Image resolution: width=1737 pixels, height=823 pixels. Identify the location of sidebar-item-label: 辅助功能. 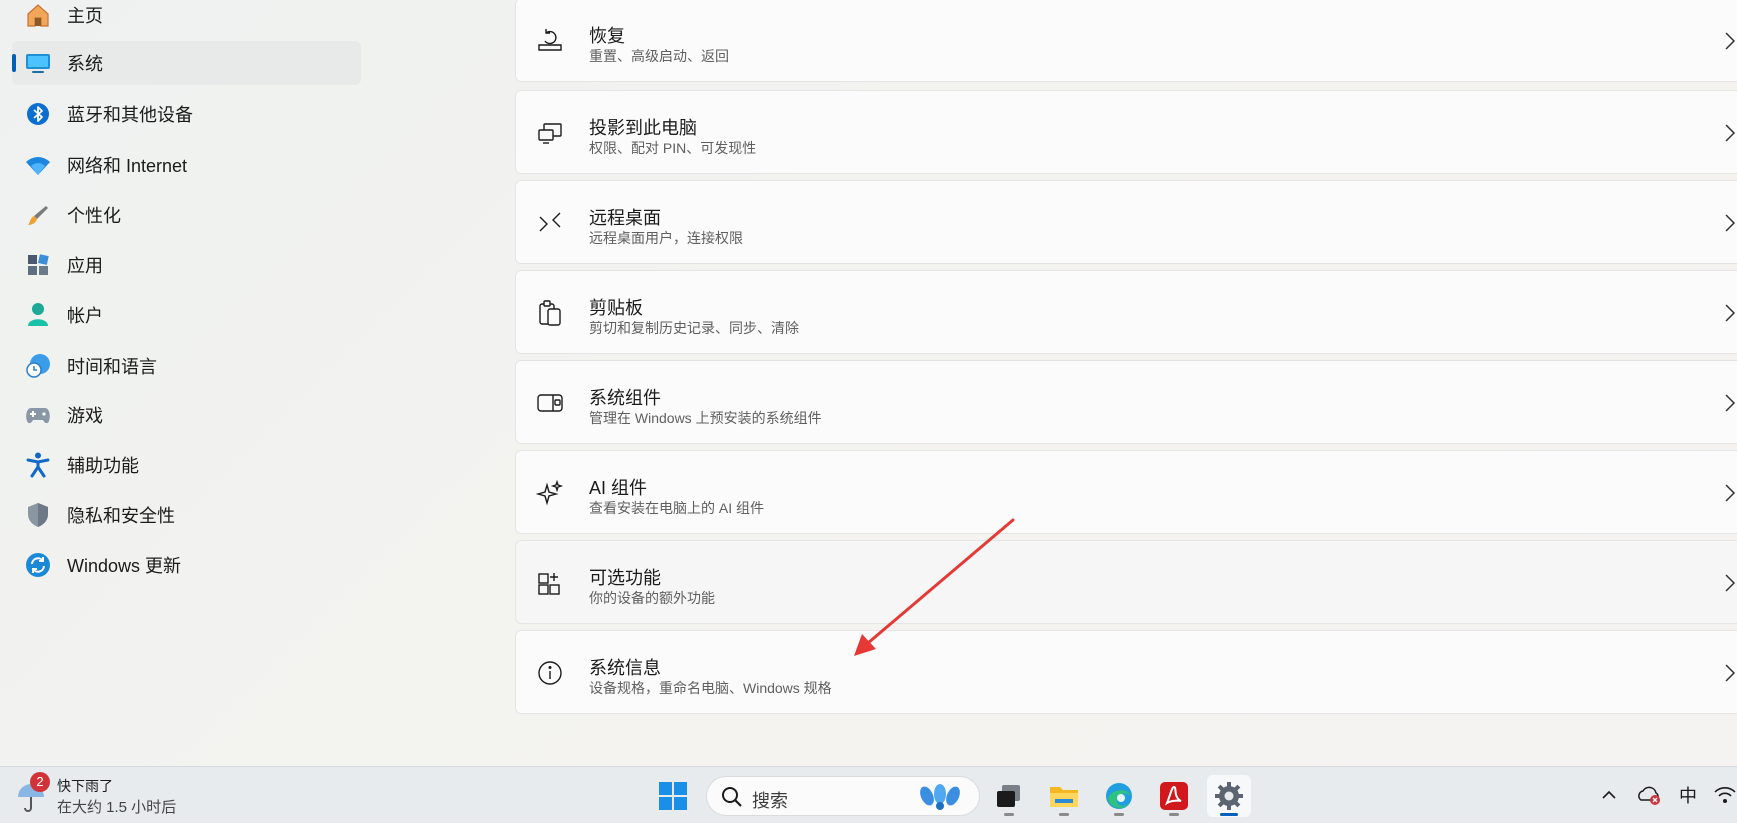
(103, 466).